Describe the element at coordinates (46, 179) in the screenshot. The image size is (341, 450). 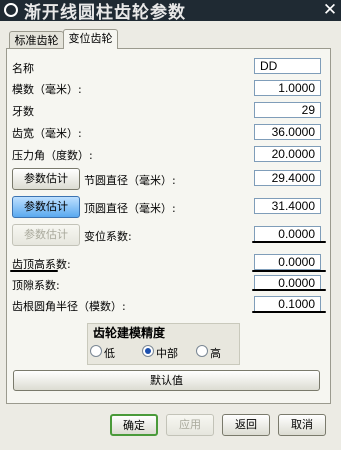
I see `estimate-pitch-button: 参数估计` at that location.